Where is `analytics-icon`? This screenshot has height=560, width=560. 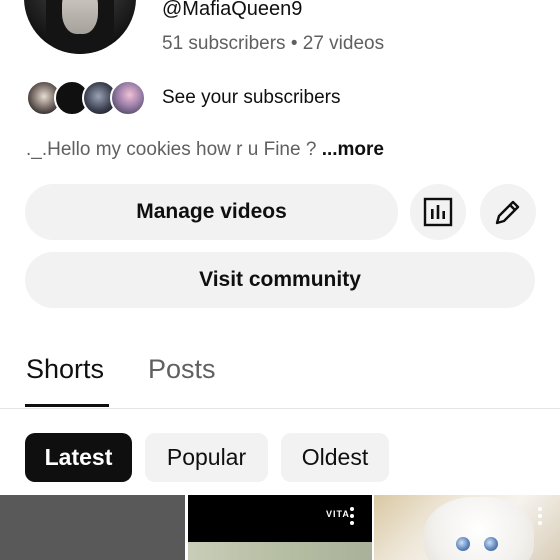
analytics-icon is located at coordinates (438, 212).